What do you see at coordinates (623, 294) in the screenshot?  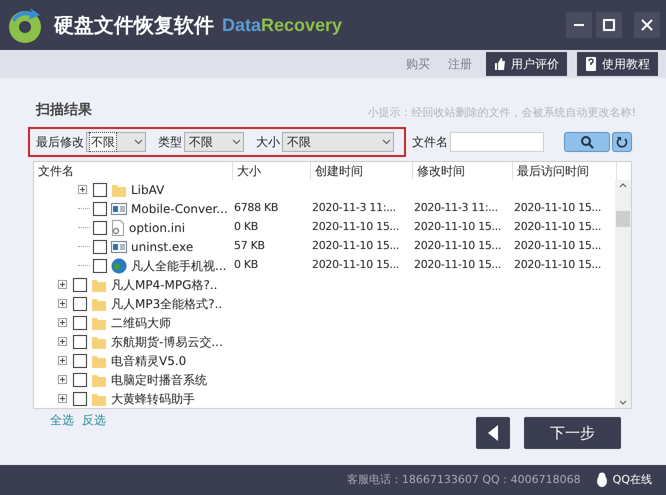 I see `scrollbar` at bounding box center [623, 294].